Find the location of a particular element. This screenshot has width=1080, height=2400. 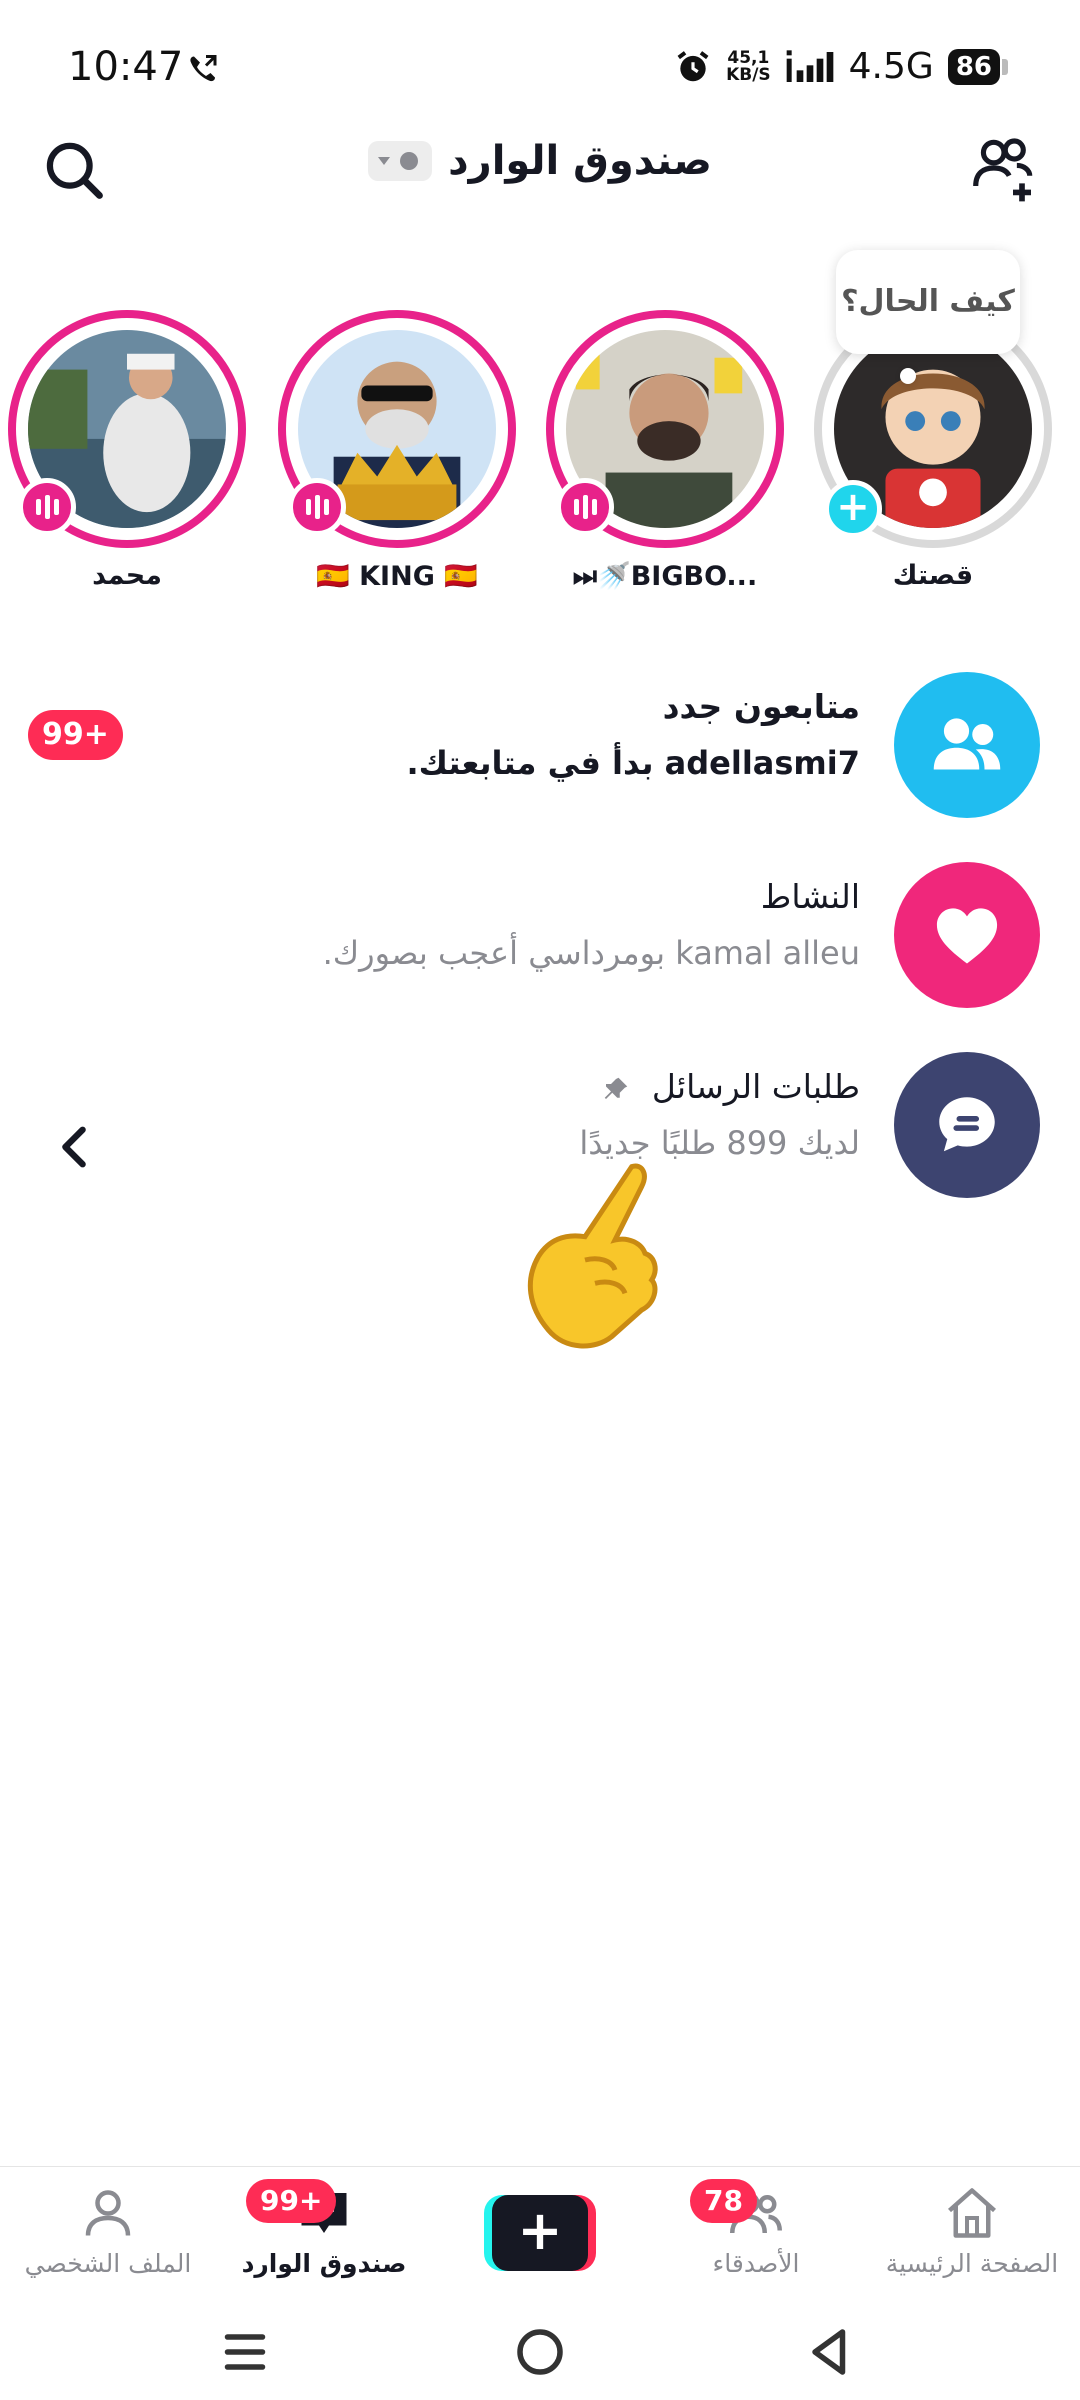

story-item-mohamed: محمد is located at coordinates (127, 455).